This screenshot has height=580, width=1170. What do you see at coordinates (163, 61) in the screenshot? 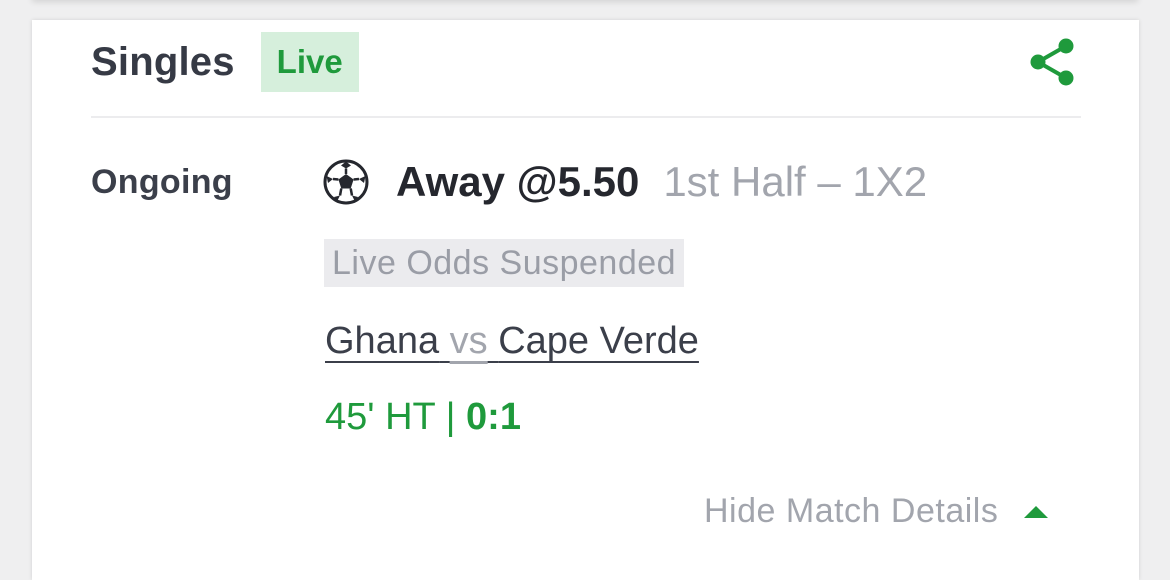
I see `bet-type-title: Singles` at bounding box center [163, 61].